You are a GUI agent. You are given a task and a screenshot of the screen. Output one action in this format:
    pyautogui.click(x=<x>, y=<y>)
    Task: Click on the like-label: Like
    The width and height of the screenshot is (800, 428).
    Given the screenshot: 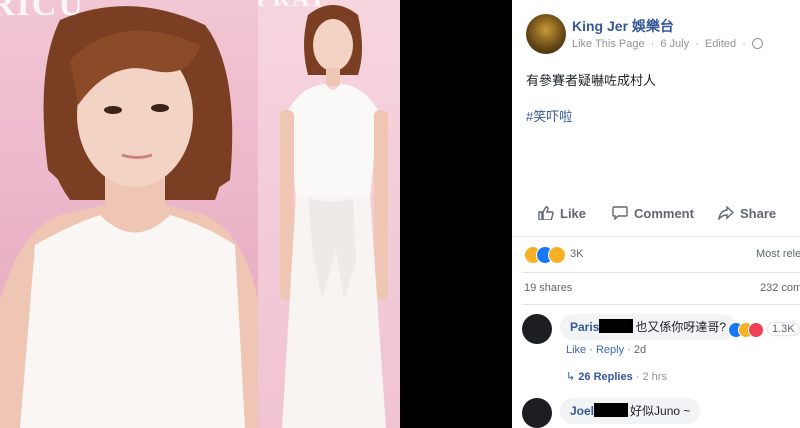 What is the action you would take?
    pyautogui.click(x=573, y=213)
    